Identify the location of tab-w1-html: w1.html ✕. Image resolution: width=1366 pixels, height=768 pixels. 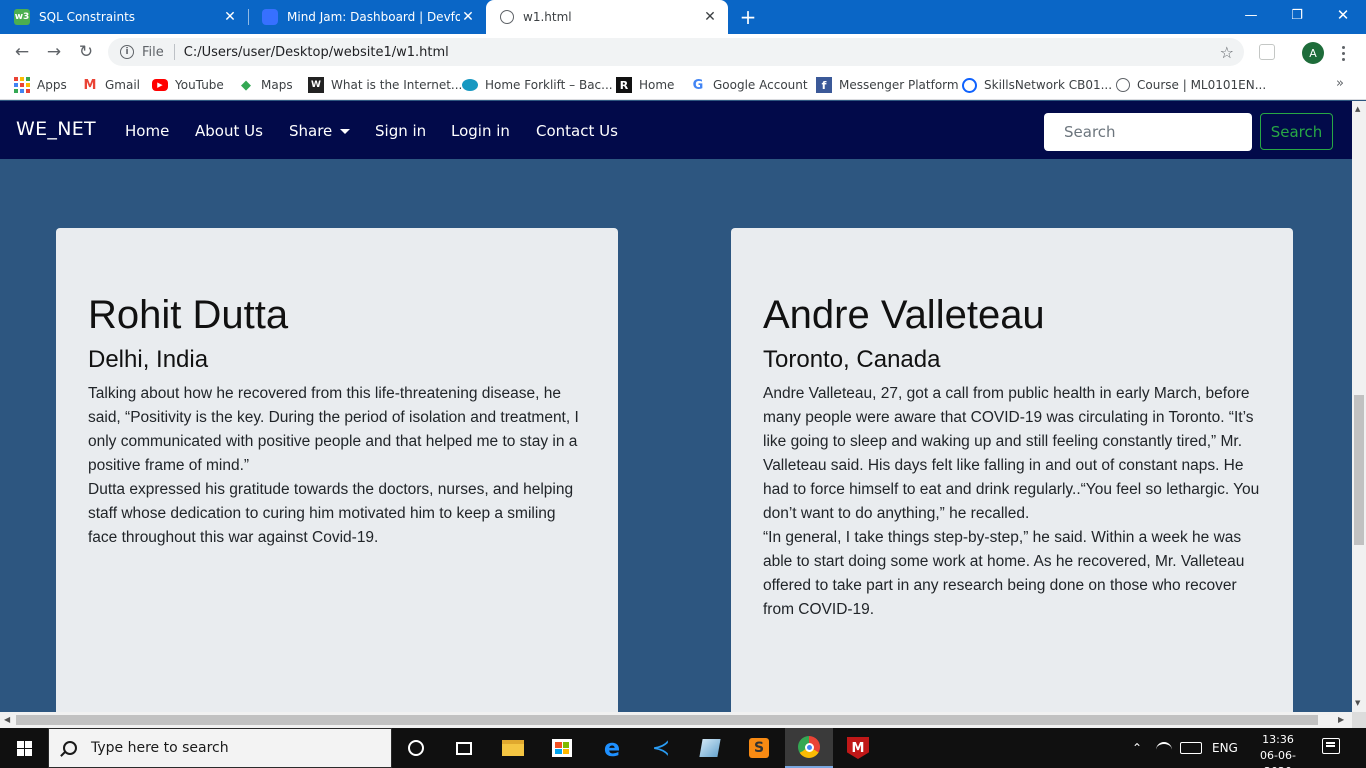
(607, 17).